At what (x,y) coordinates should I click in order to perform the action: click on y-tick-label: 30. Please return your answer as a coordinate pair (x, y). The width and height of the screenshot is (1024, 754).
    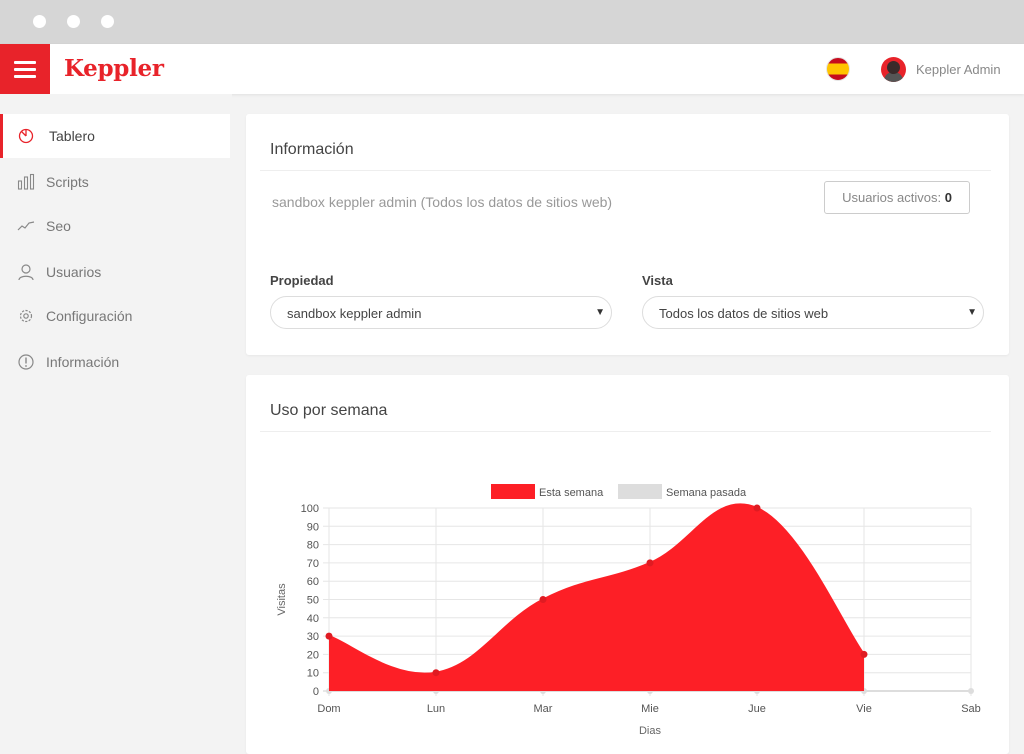
    Looking at the image, I should click on (313, 637).